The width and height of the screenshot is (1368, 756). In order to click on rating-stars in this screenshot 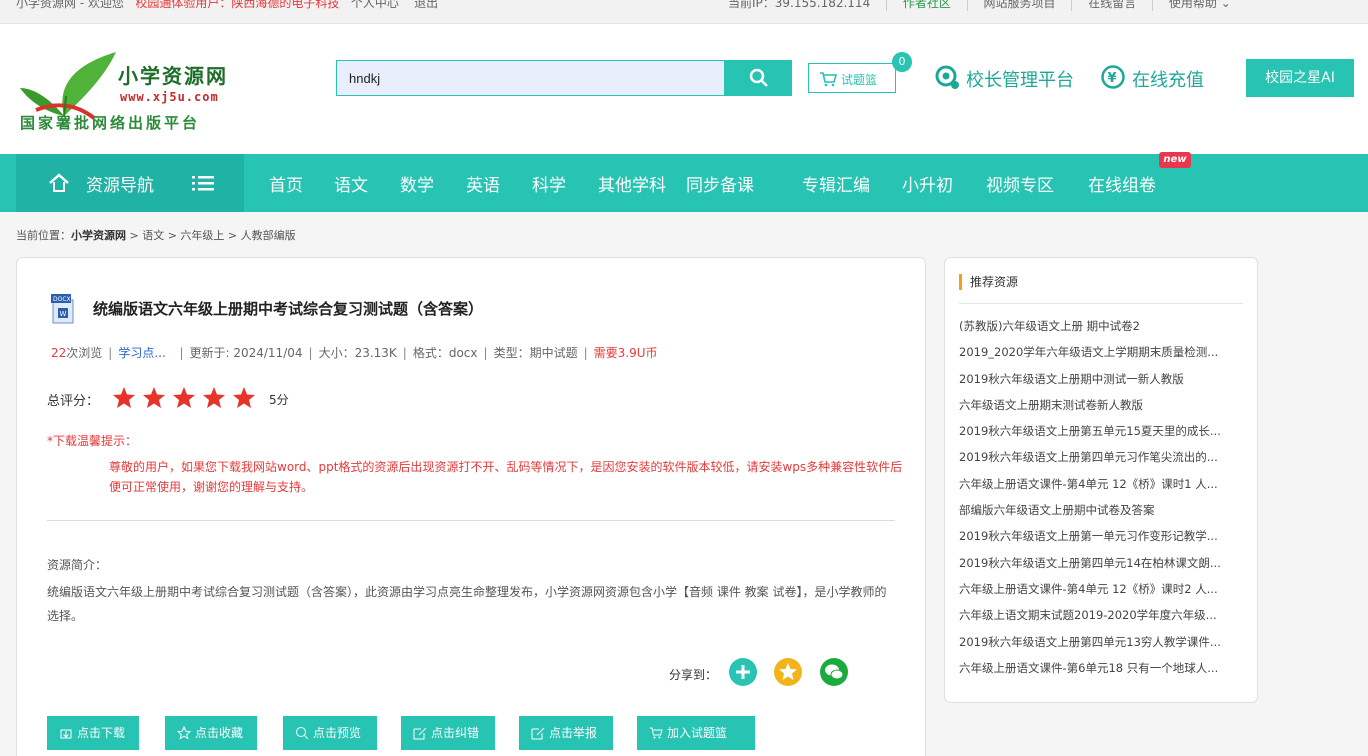, I will do `click(184, 397)`.